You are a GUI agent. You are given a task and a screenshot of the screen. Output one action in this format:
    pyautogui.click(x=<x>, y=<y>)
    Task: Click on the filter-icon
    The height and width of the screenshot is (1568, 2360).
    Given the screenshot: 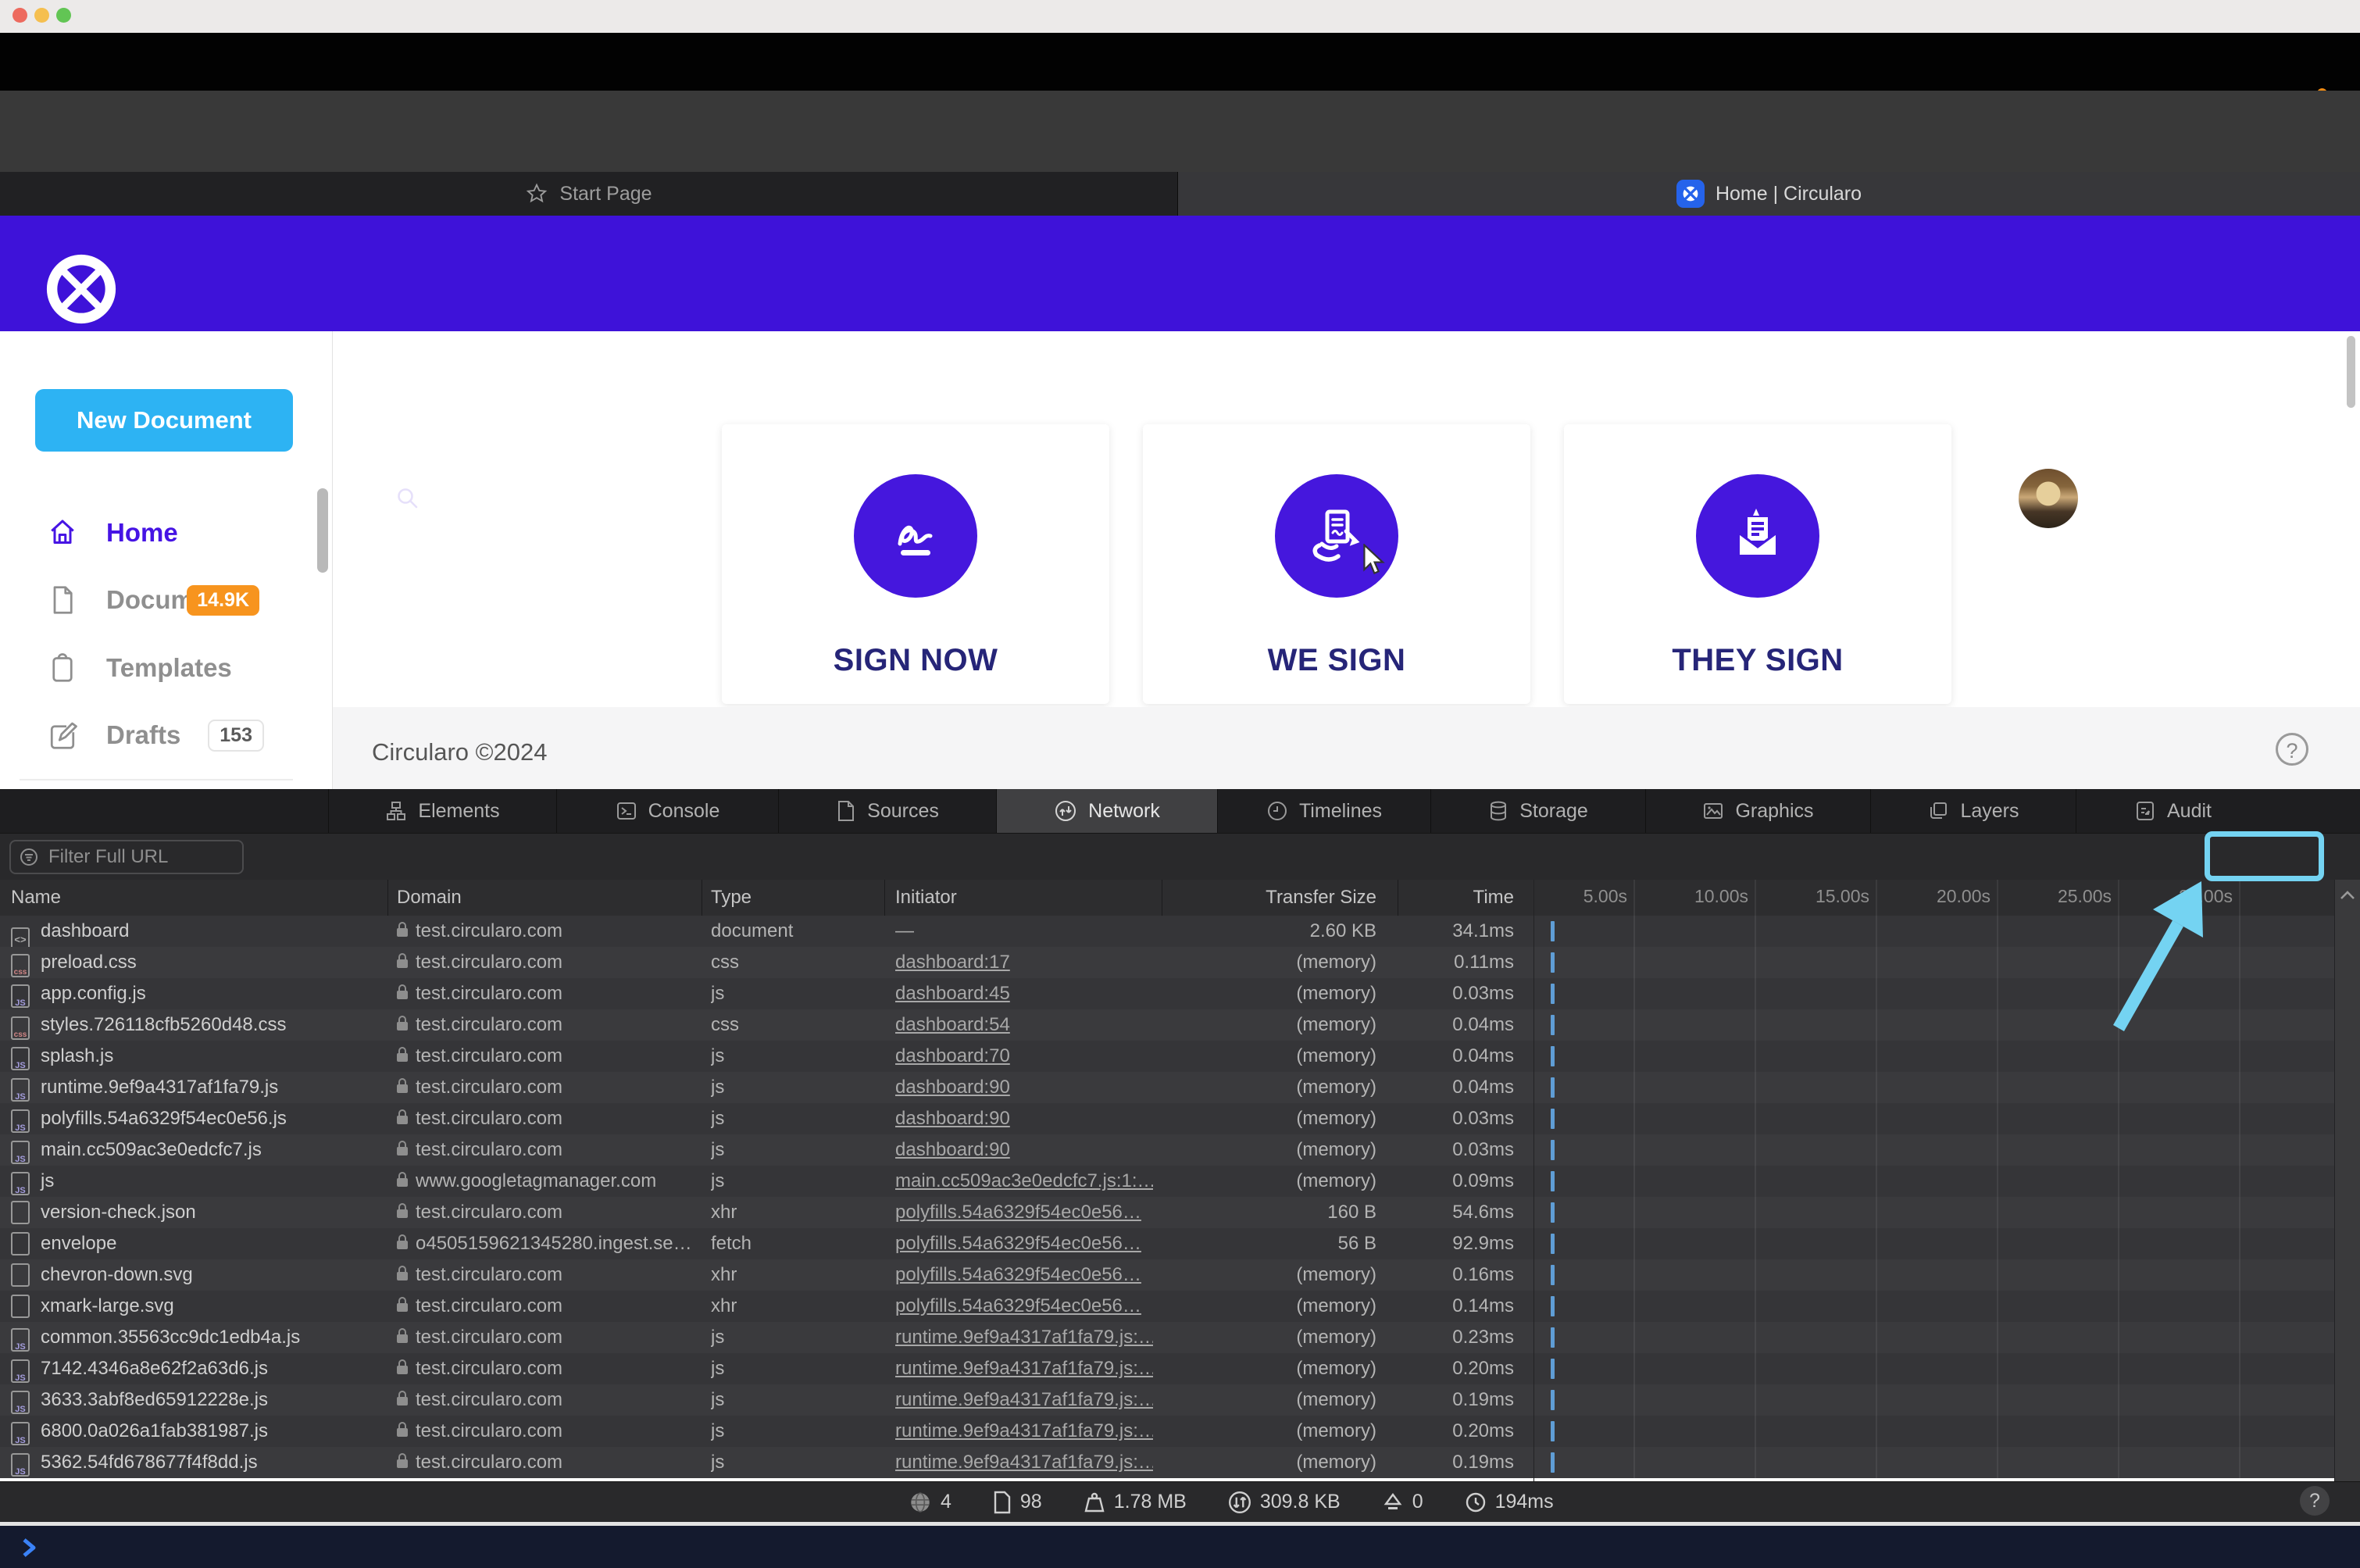 What is the action you would take?
    pyautogui.click(x=29, y=857)
    